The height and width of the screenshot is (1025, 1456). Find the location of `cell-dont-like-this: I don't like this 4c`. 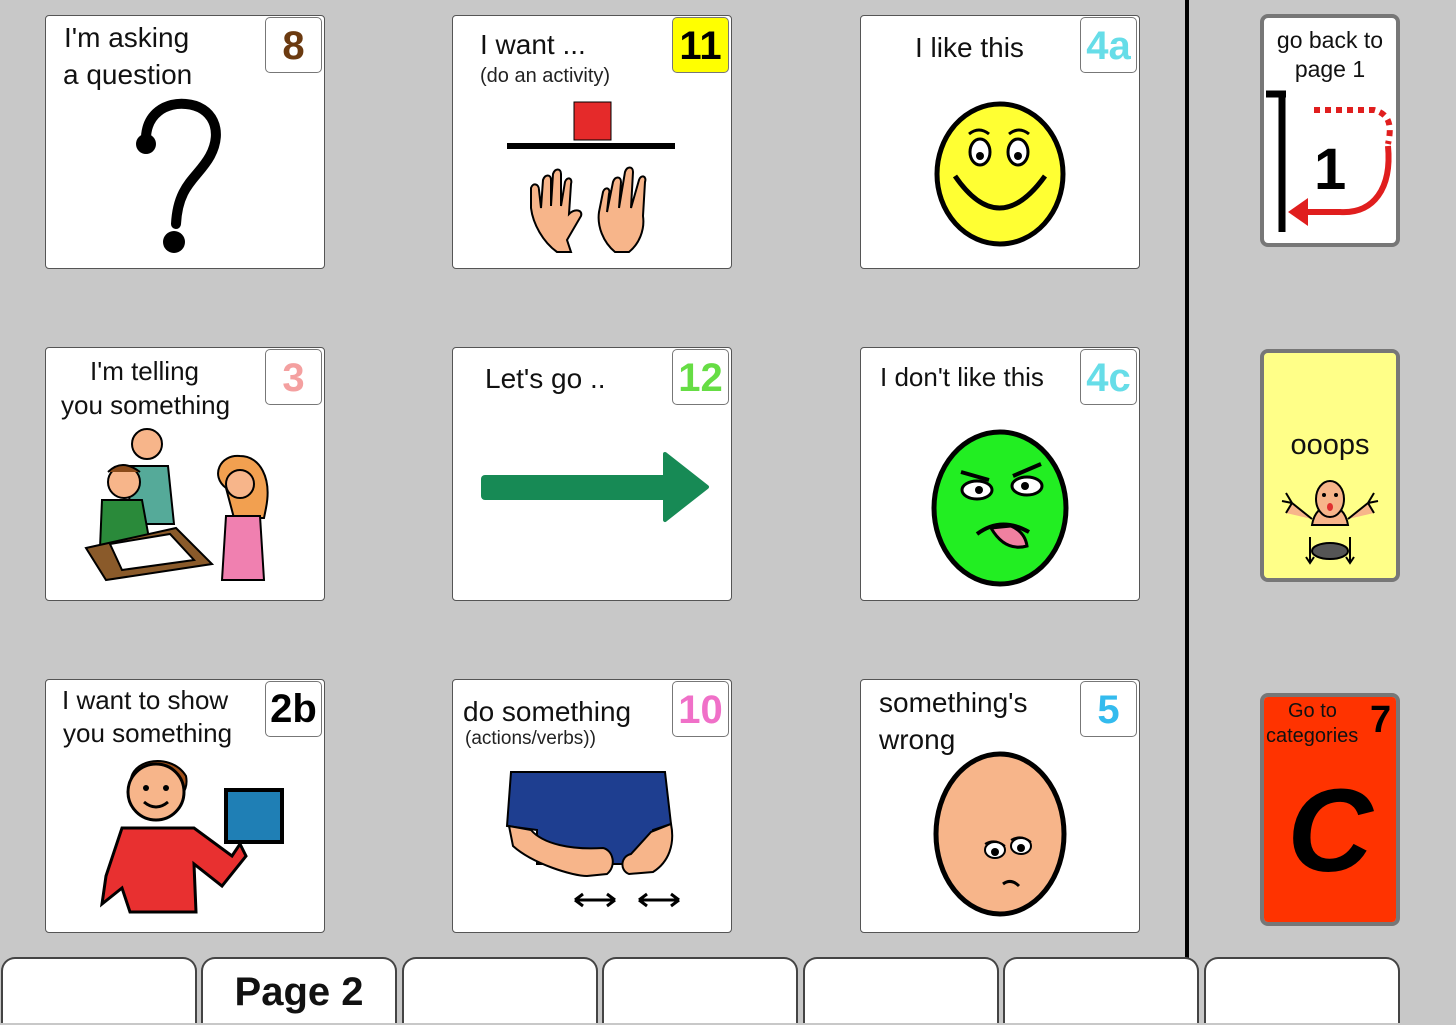

cell-dont-like-this: I don't like this 4c is located at coordinates (1000, 474).